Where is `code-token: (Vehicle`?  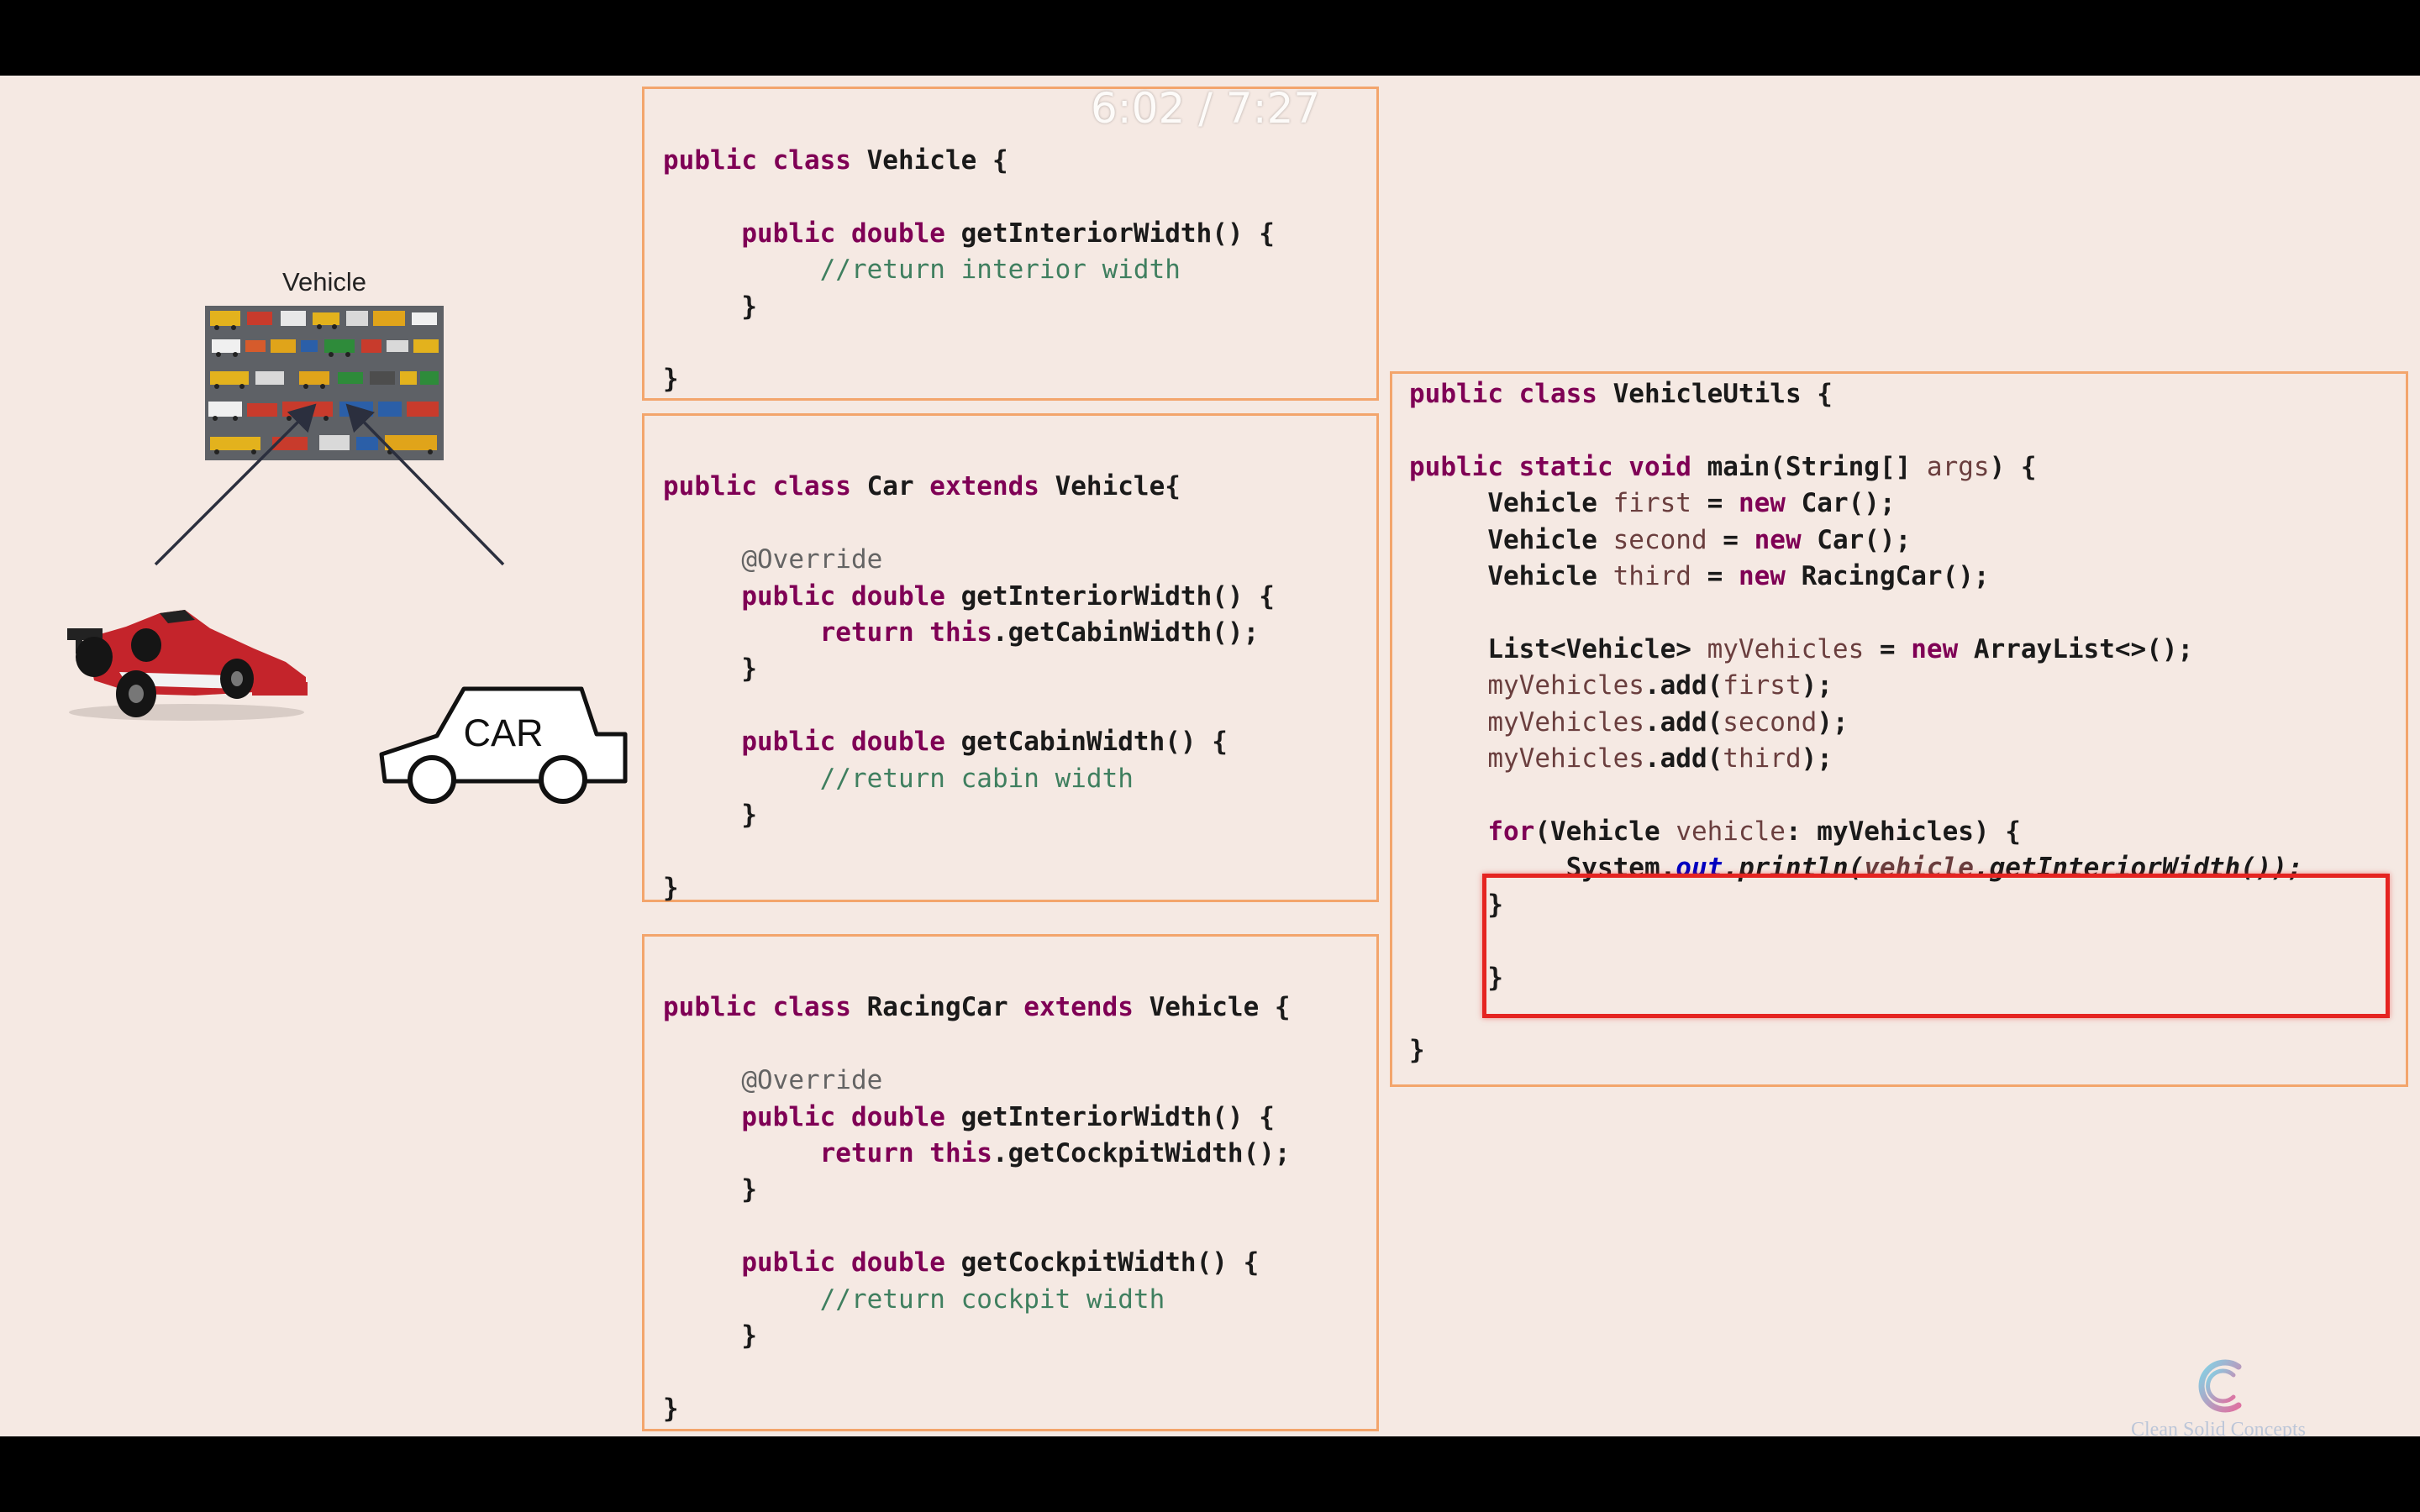
code-token: (Vehicle is located at coordinates (1605, 831).